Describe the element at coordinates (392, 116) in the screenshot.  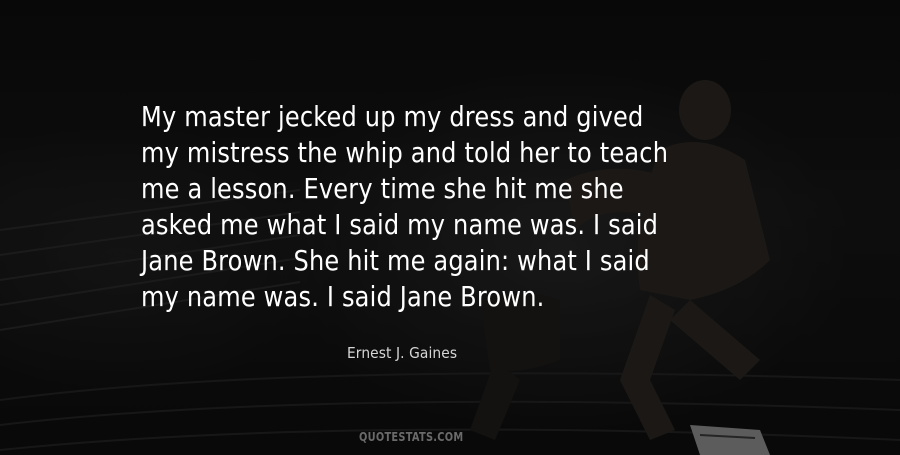
I see `quote-line-1: My master jecked up my dress and gived` at that location.